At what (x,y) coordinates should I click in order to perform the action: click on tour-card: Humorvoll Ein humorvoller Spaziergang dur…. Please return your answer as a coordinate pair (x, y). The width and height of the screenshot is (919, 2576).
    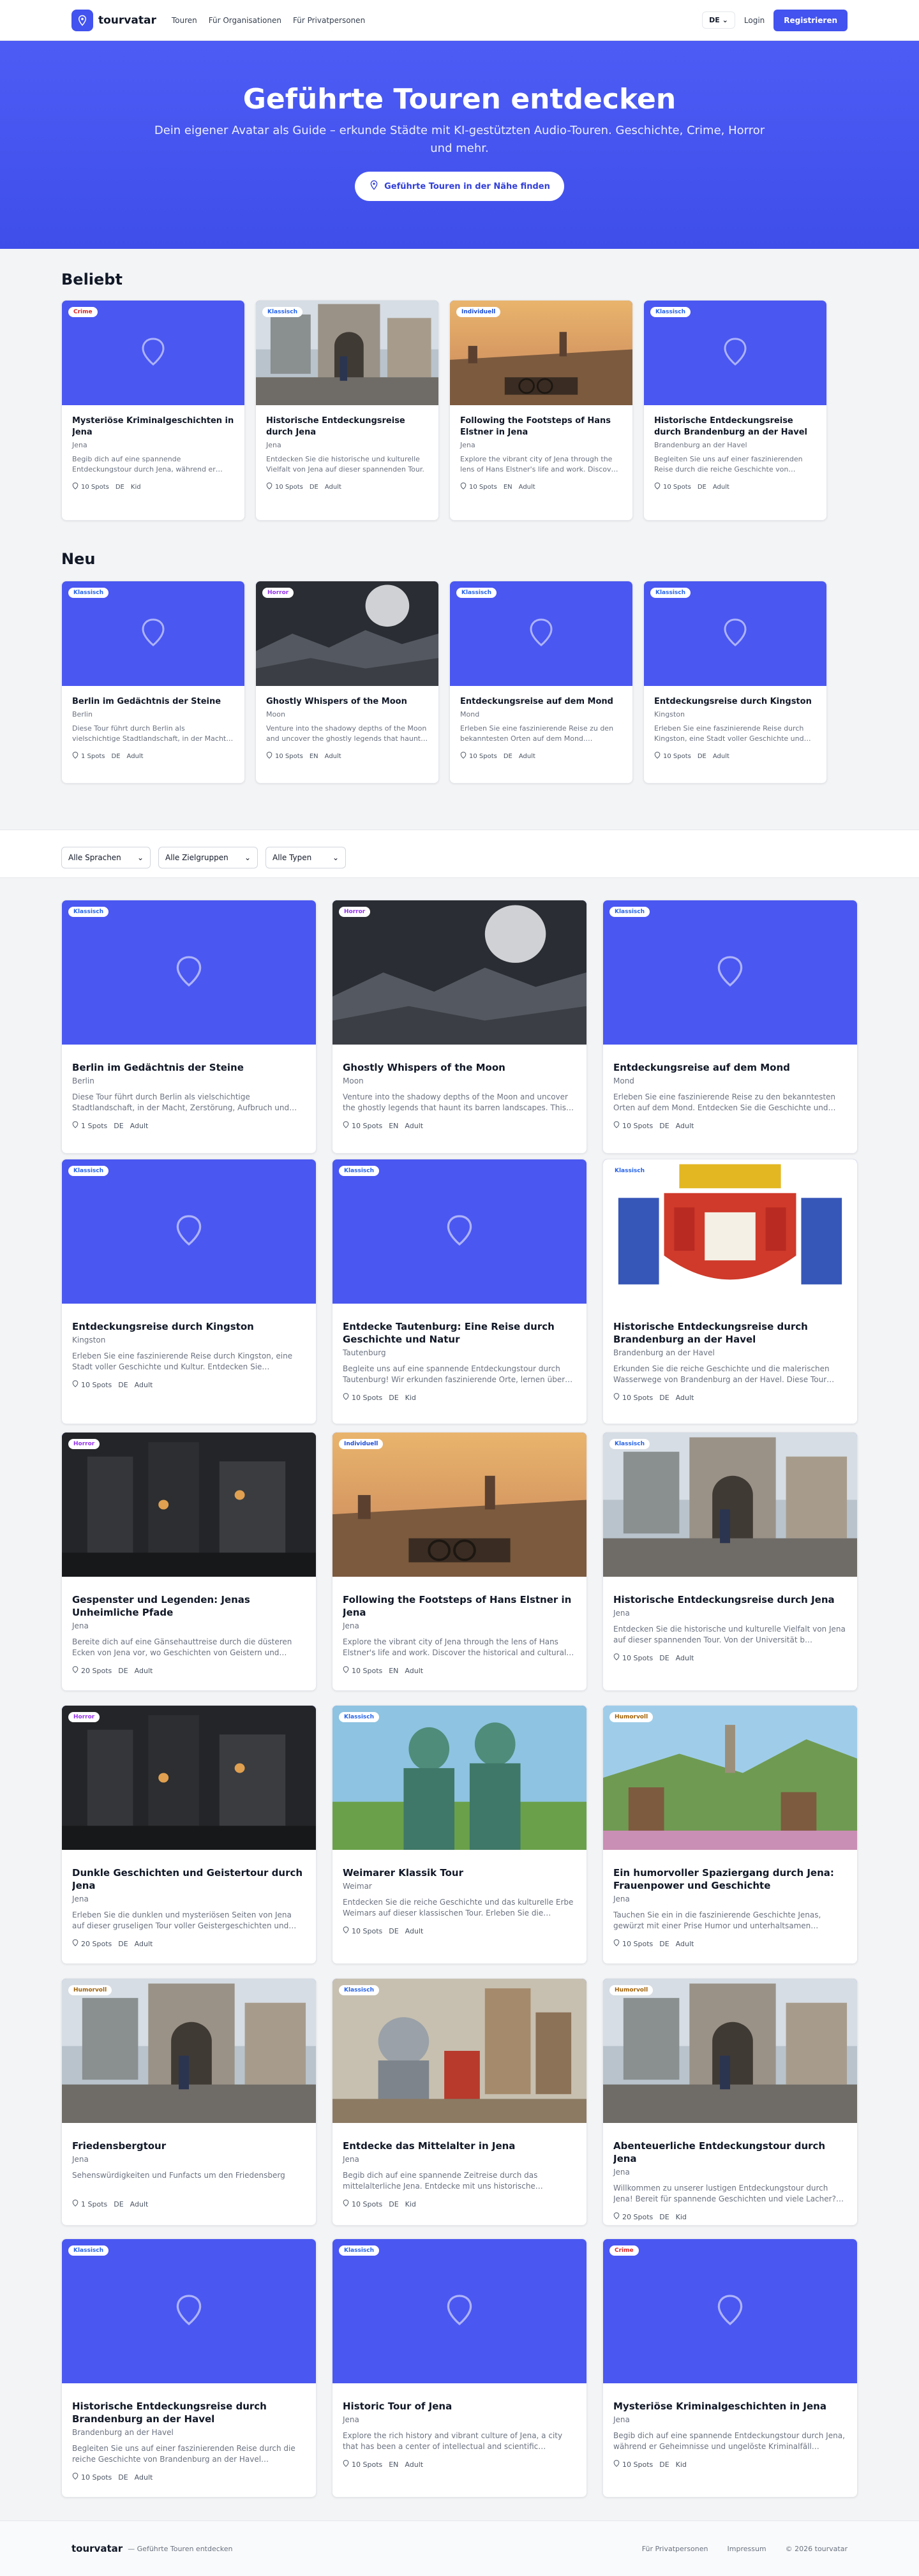
    Looking at the image, I should click on (730, 1834).